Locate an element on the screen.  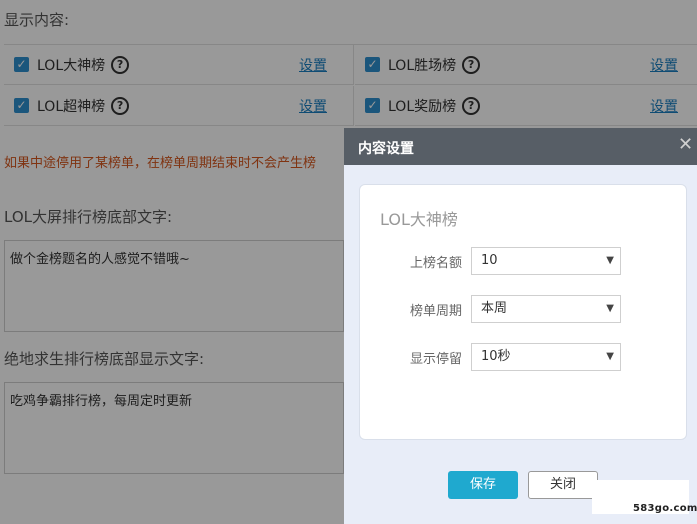
close-button: 关闭 is located at coordinates (563, 485).